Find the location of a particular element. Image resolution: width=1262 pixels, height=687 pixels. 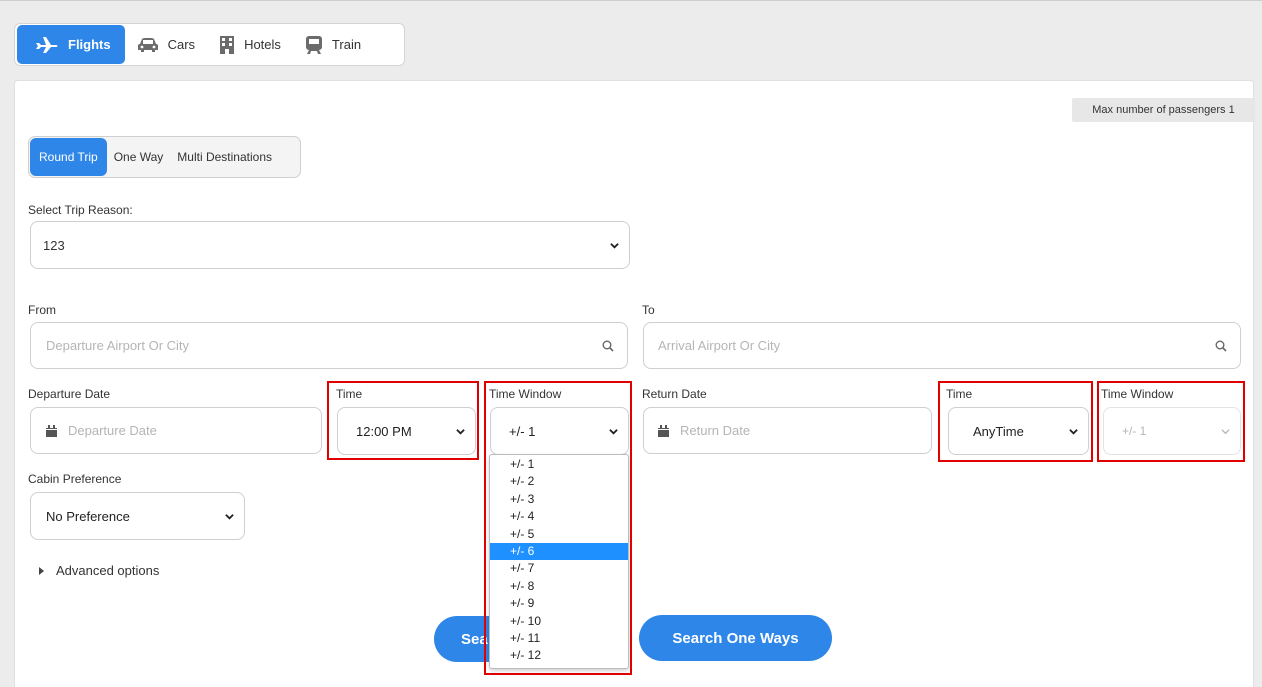

search-one-ways-label: Search One Ways is located at coordinates (735, 638).